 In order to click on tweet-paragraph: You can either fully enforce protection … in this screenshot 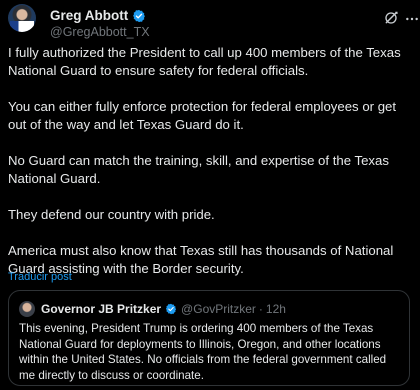, I will do `click(202, 115)`.